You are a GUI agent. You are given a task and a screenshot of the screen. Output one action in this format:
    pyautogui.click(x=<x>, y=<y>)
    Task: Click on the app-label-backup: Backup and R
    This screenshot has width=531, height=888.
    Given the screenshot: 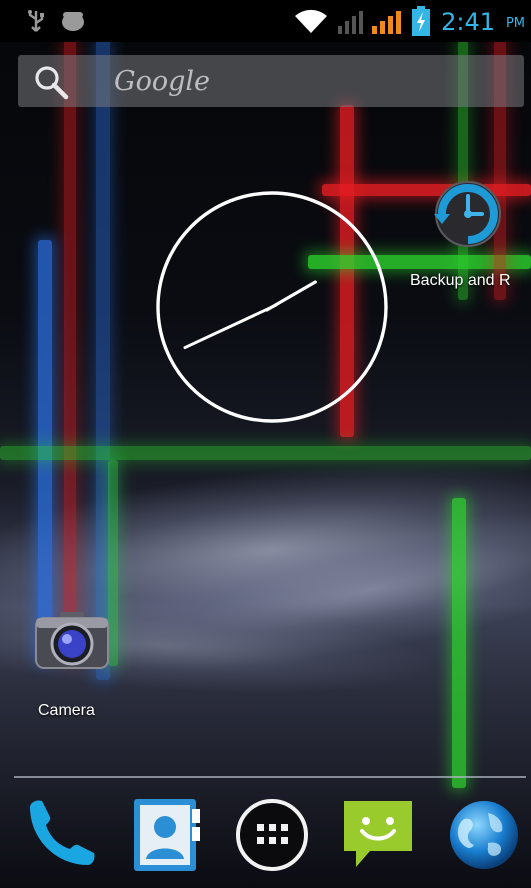 What is the action you would take?
    pyautogui.click(x=460, y=280)
    